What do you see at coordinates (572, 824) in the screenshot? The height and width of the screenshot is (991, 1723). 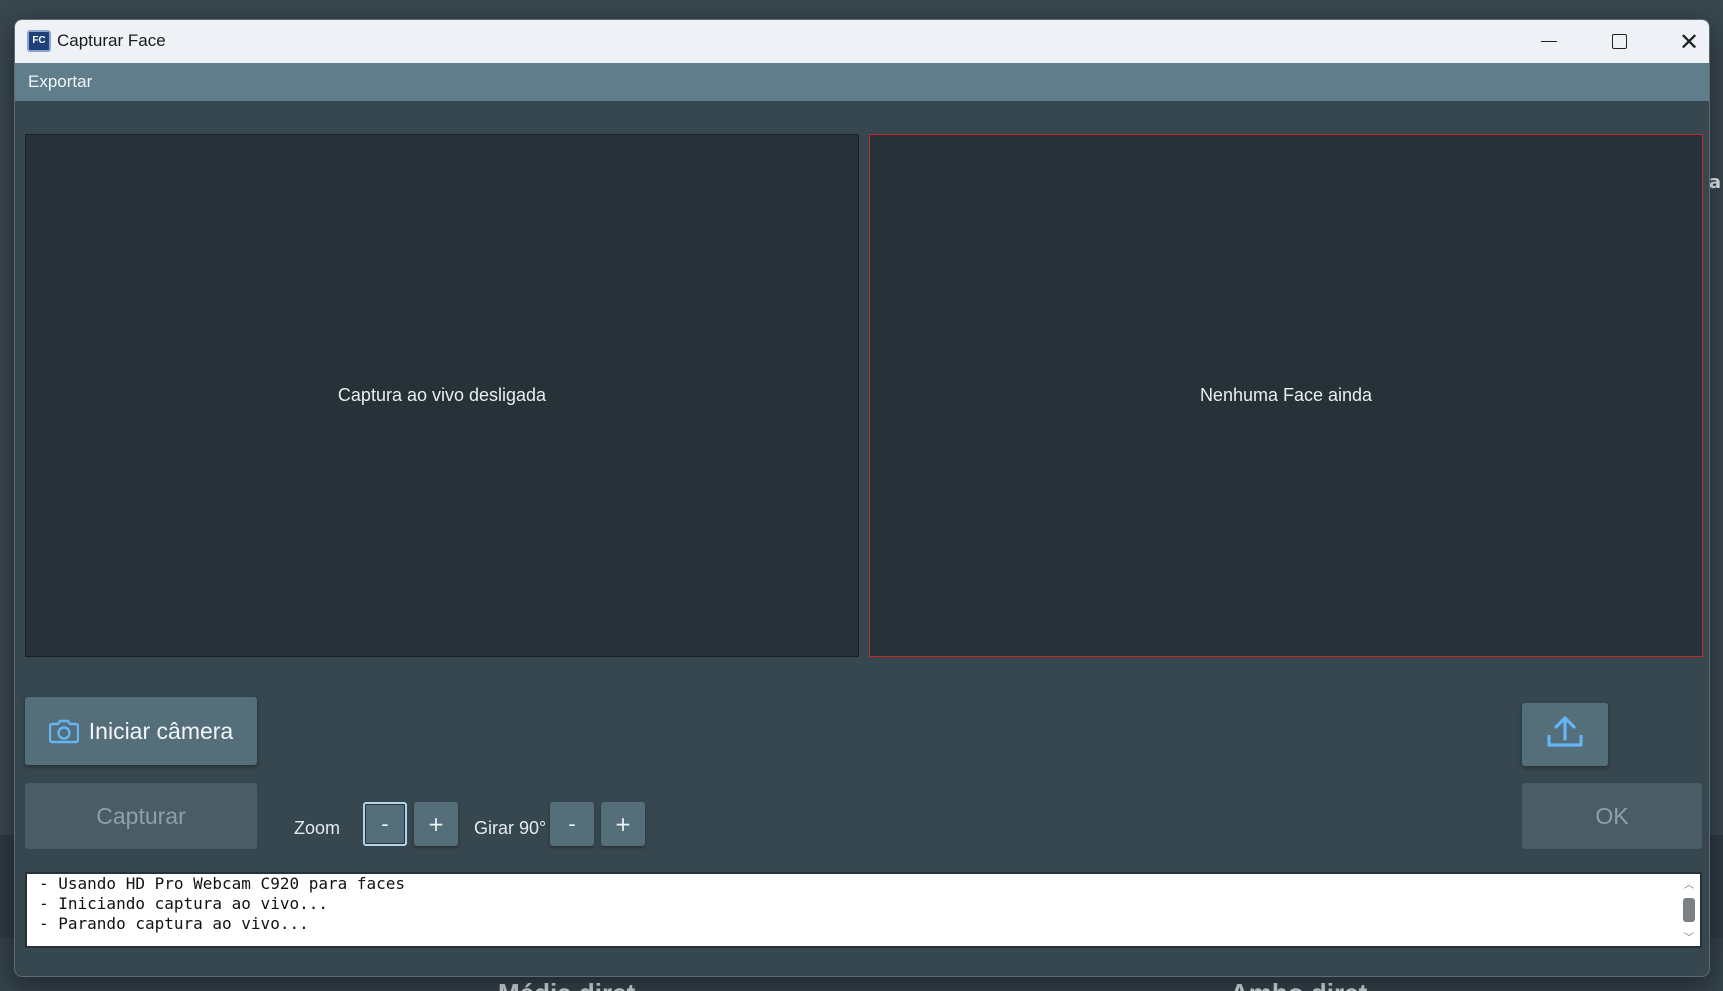 I see `rotate-left-button: -` at bounding box center [572, 824].